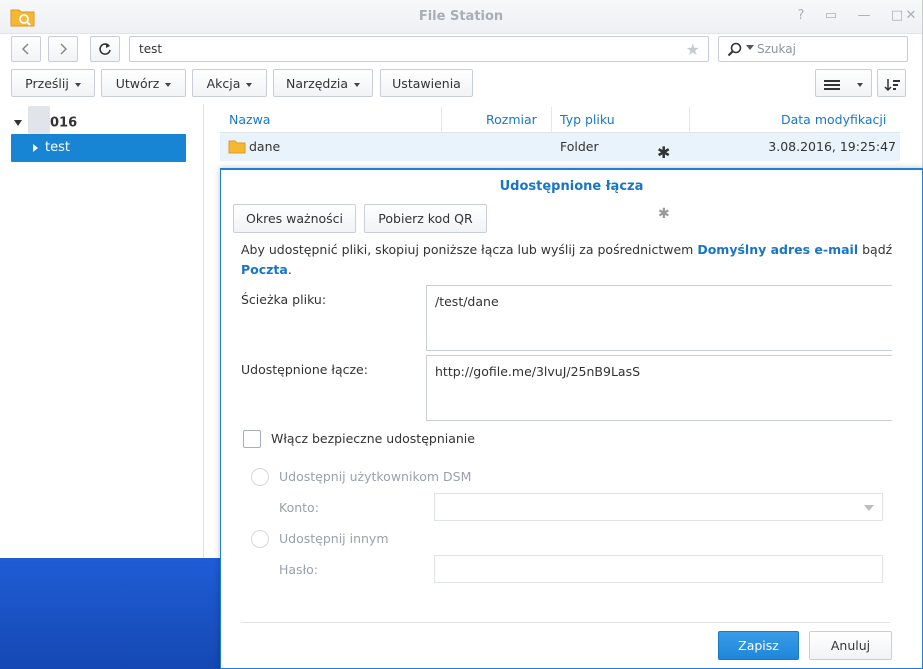  I want to click on file-name: dane, so click(265, 146).